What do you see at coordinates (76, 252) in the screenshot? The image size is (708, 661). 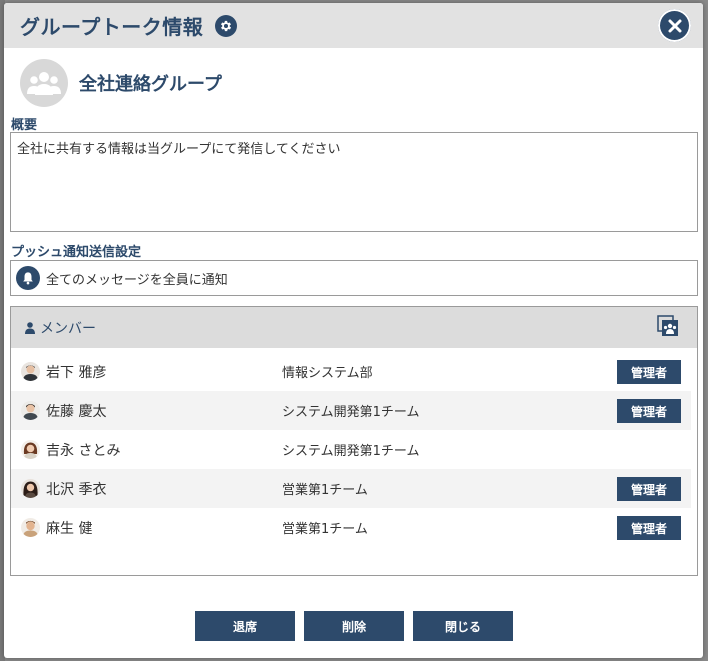 I see `push-setting-label: プッシュ通知送信設定` at bounding box center [76, 252].